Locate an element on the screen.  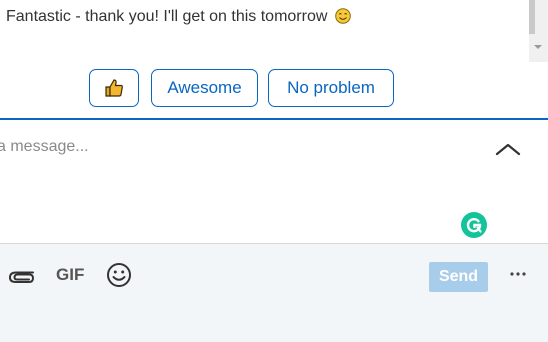
thumbs-up-icon is located at coordinates (114, 88).